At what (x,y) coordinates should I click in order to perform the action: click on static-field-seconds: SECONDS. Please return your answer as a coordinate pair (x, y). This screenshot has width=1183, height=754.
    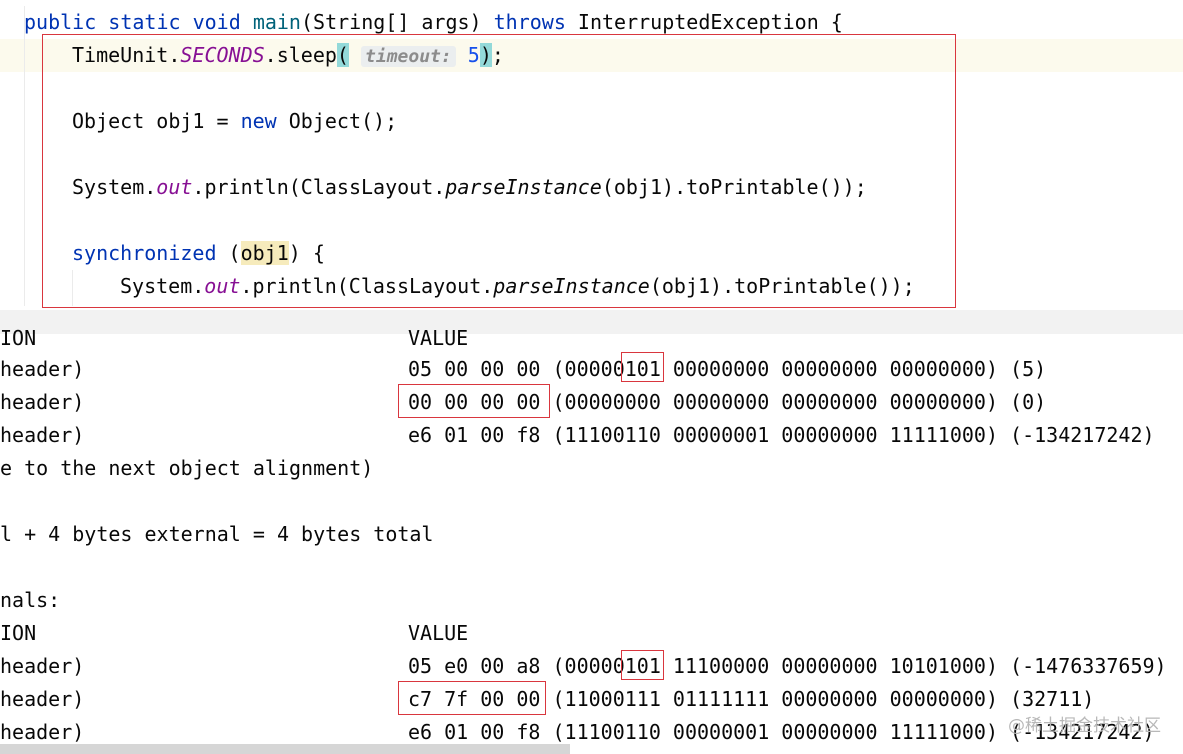
    Looking at the image, I should click on (222, 55).